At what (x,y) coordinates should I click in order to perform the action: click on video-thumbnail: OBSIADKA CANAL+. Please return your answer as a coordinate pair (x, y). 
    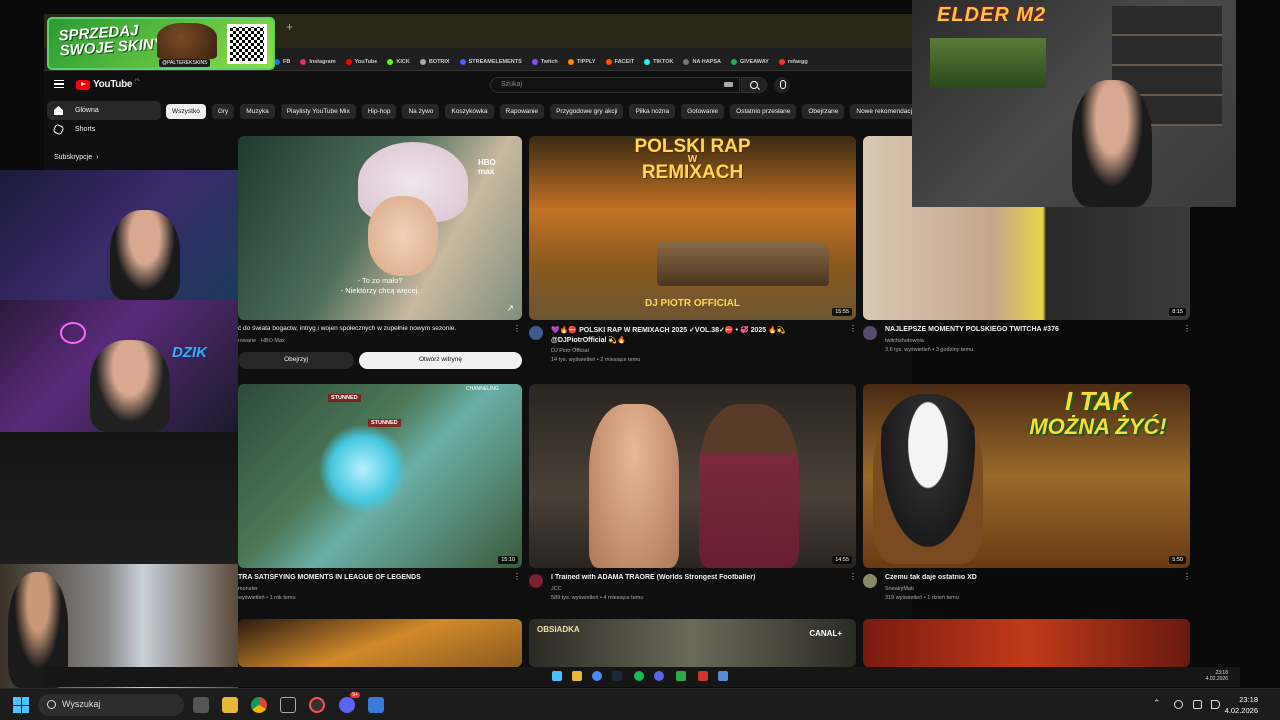
    Looking at the image, I should click on (692, 643).